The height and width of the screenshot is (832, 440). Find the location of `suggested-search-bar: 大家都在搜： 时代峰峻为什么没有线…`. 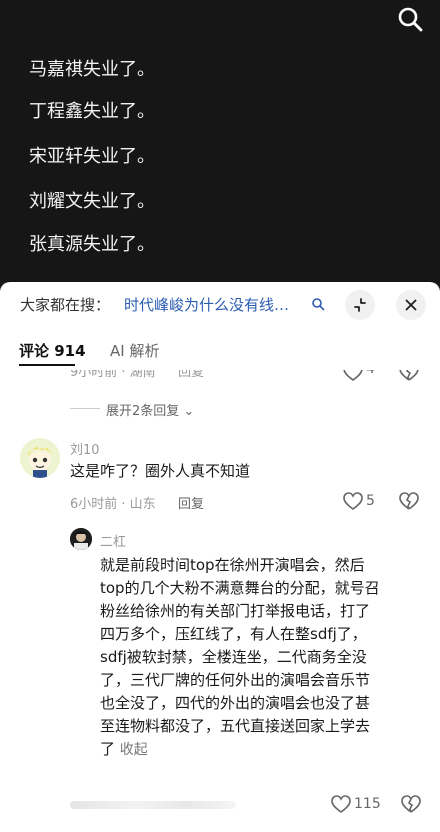

suggested-search-bar: 大家都在搜： 时代峰峻为什么没有线… is located at coordinates (220, 305).